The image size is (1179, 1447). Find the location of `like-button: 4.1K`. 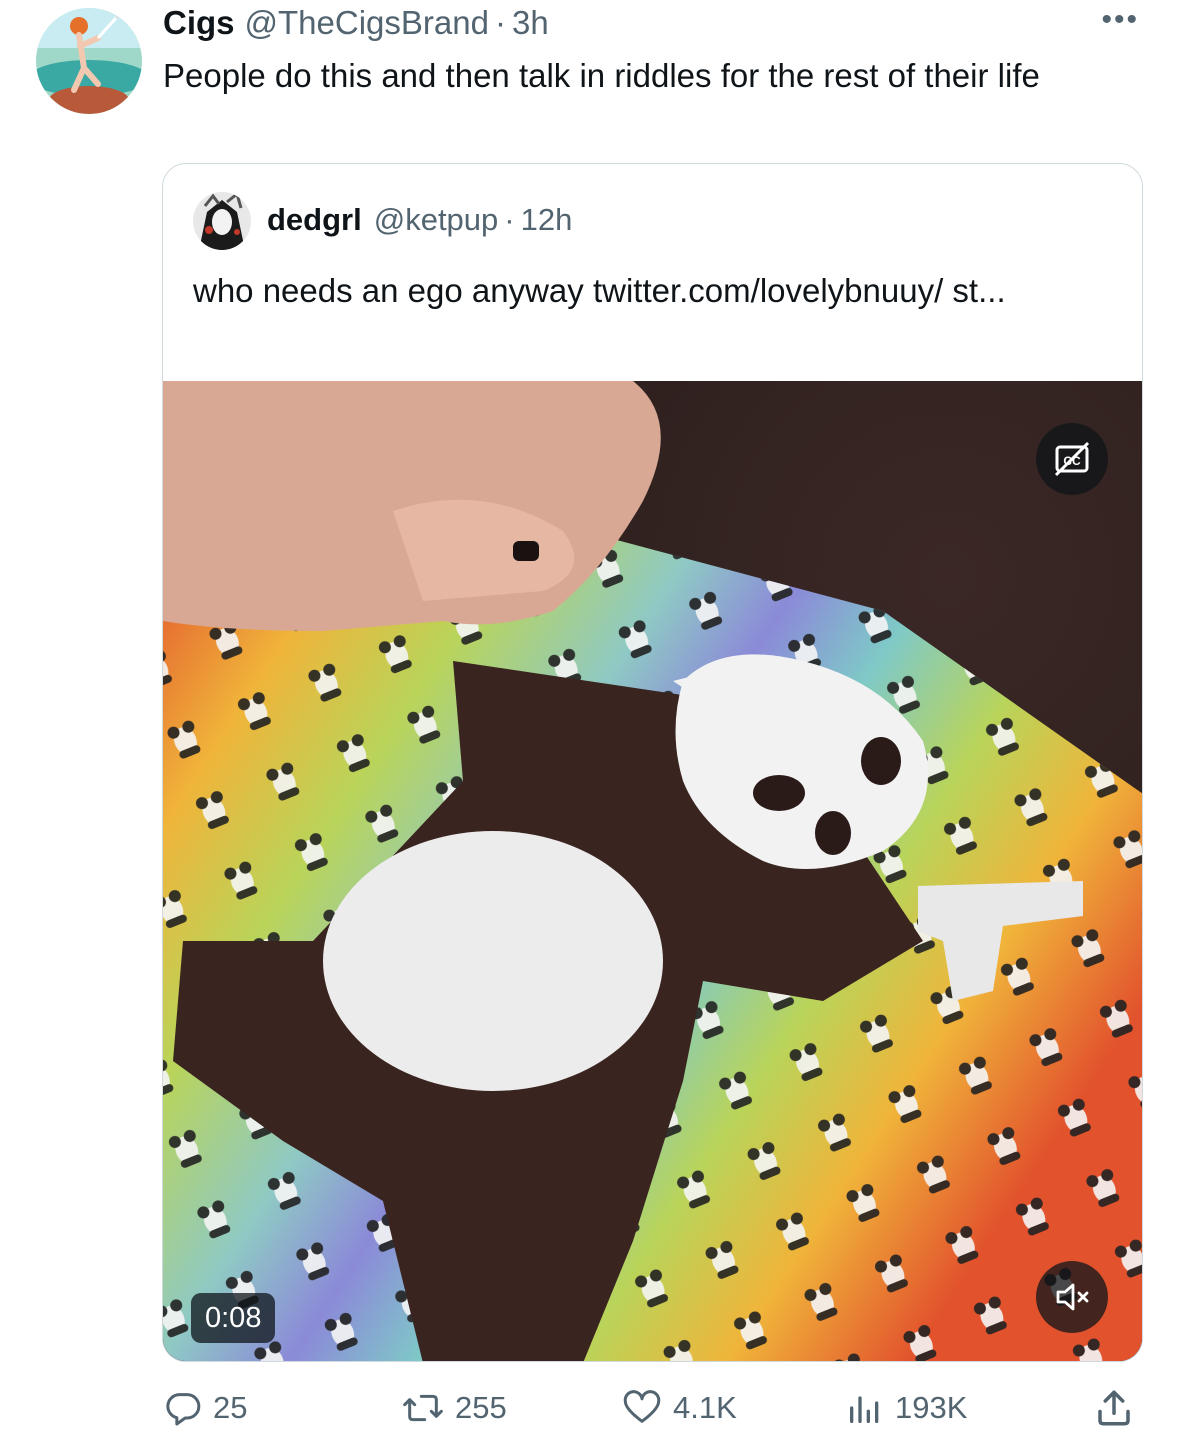

like-button: 4.1K is located at coordinates (679, 1408).